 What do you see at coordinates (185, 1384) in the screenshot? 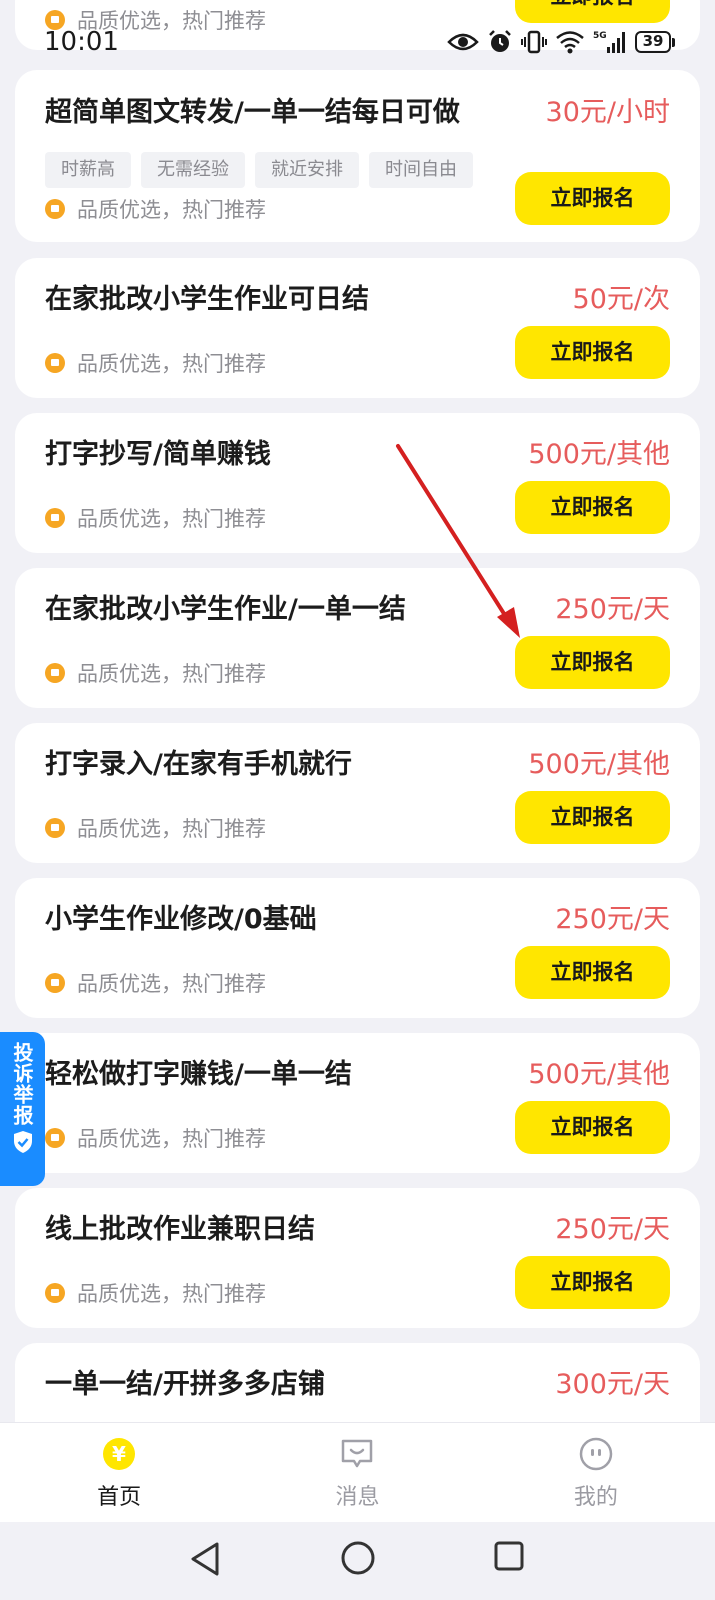
I see `job-title: 一单一结/开拼多多店铺` at bounding box center [185, 1384].